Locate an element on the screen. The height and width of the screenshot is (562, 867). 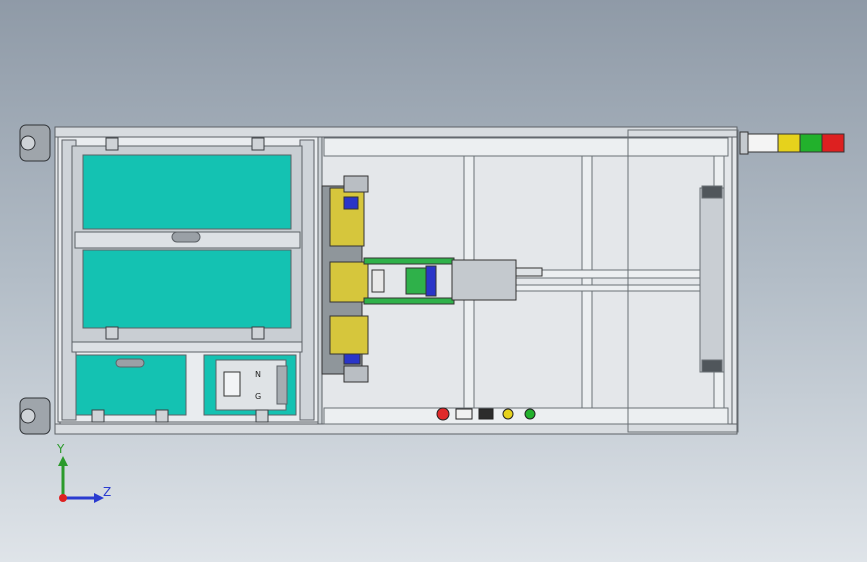
upper-panel is located at coordinates (187, 192).